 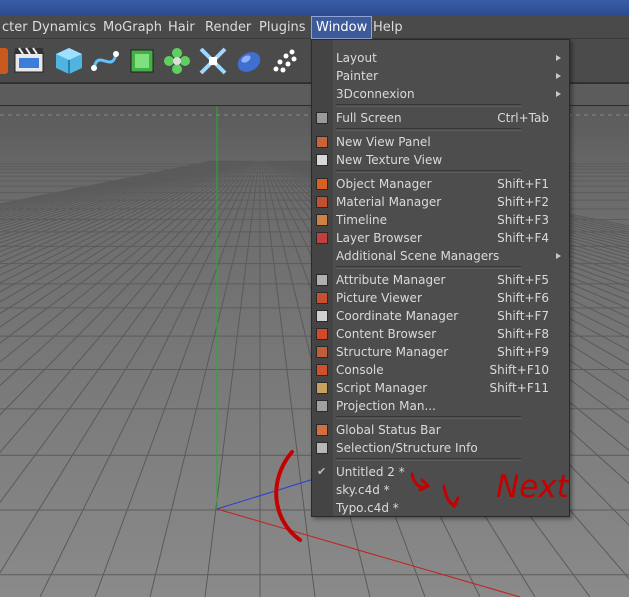 What do you see at coordinates (440, 370) in the screenshot?
I see `menu-item-console: Console Shift+F10` at bounding box center [440, 370].